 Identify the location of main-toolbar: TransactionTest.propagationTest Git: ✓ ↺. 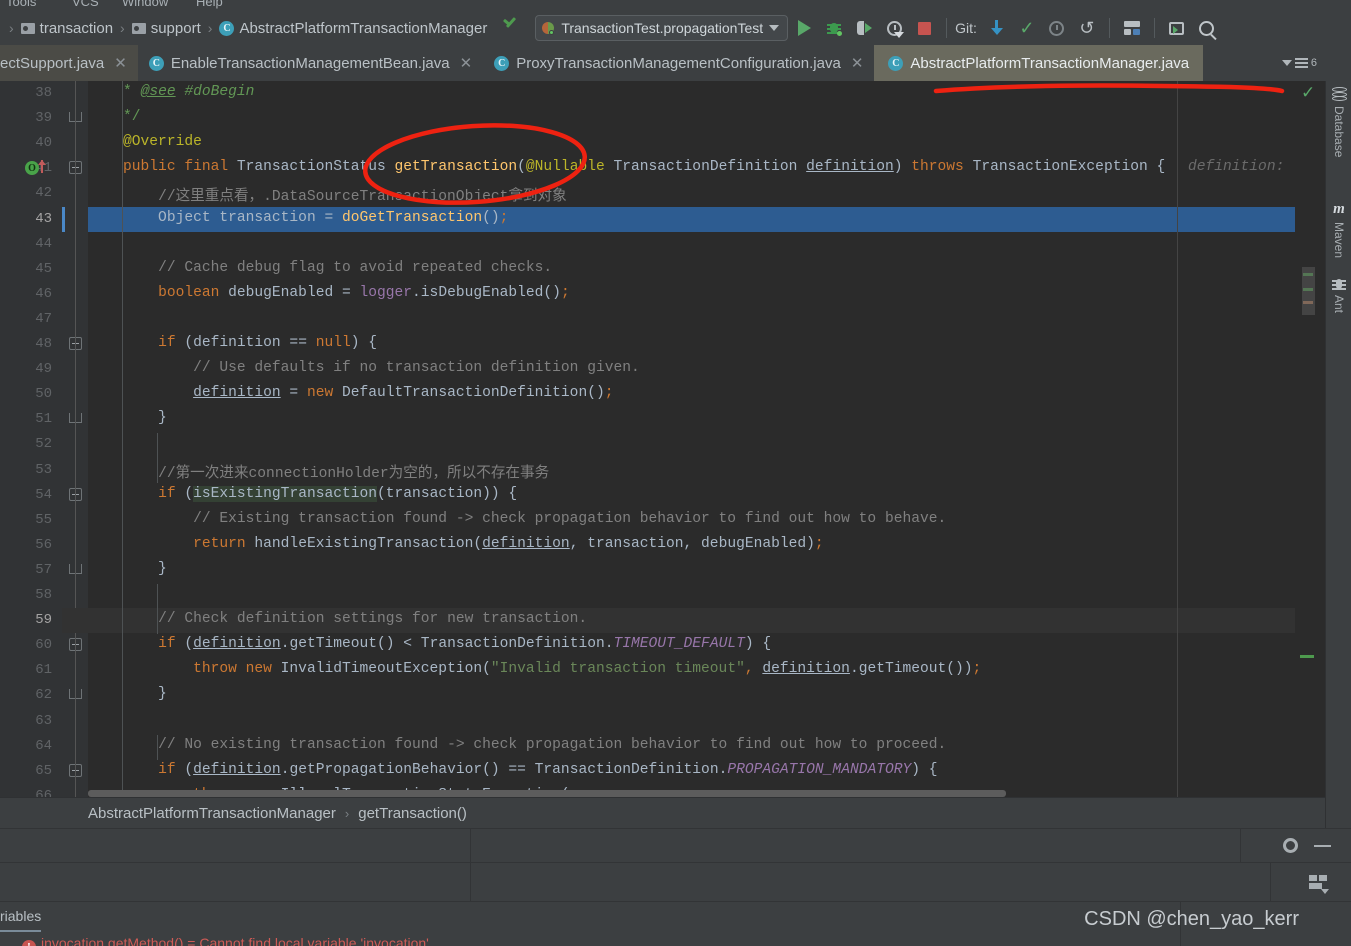
(878, 28).